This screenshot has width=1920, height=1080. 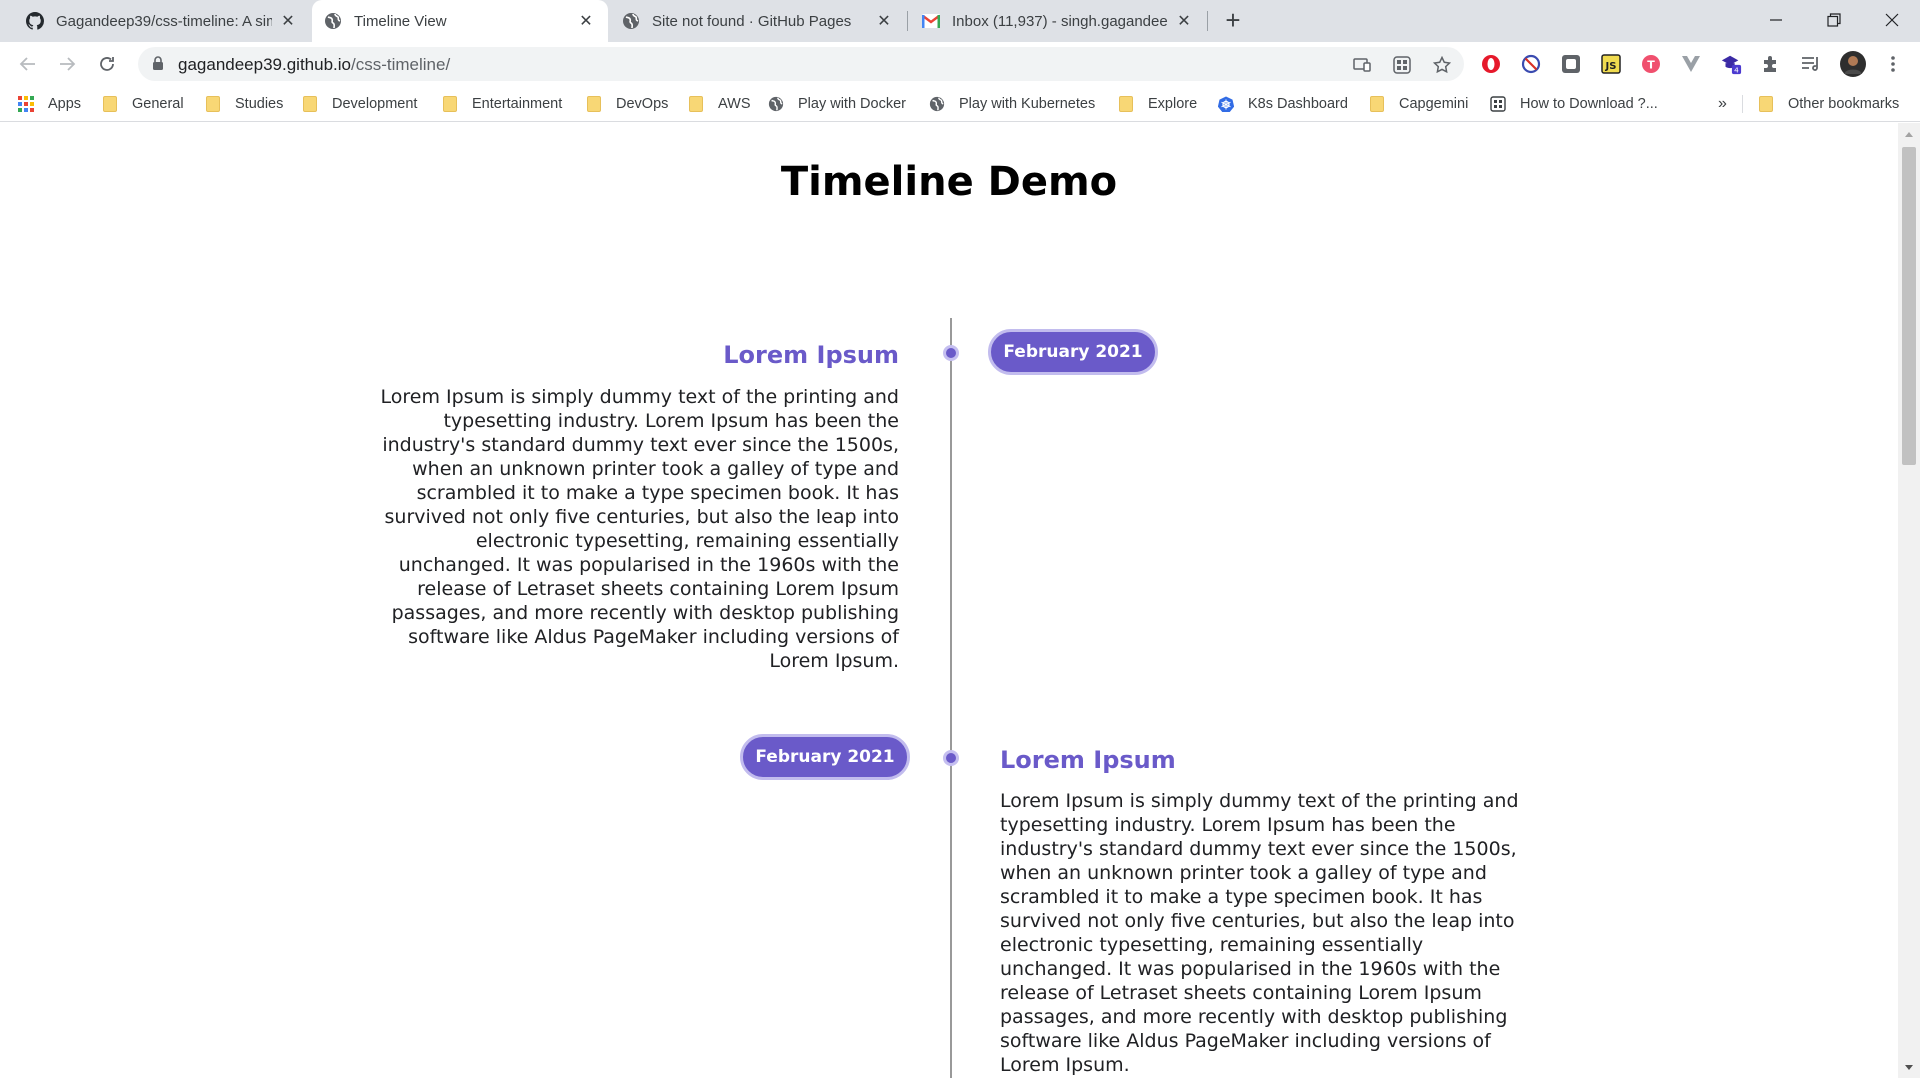 I want to click on bookmark-folder-studies: Studies, so click(x=244, y=104).